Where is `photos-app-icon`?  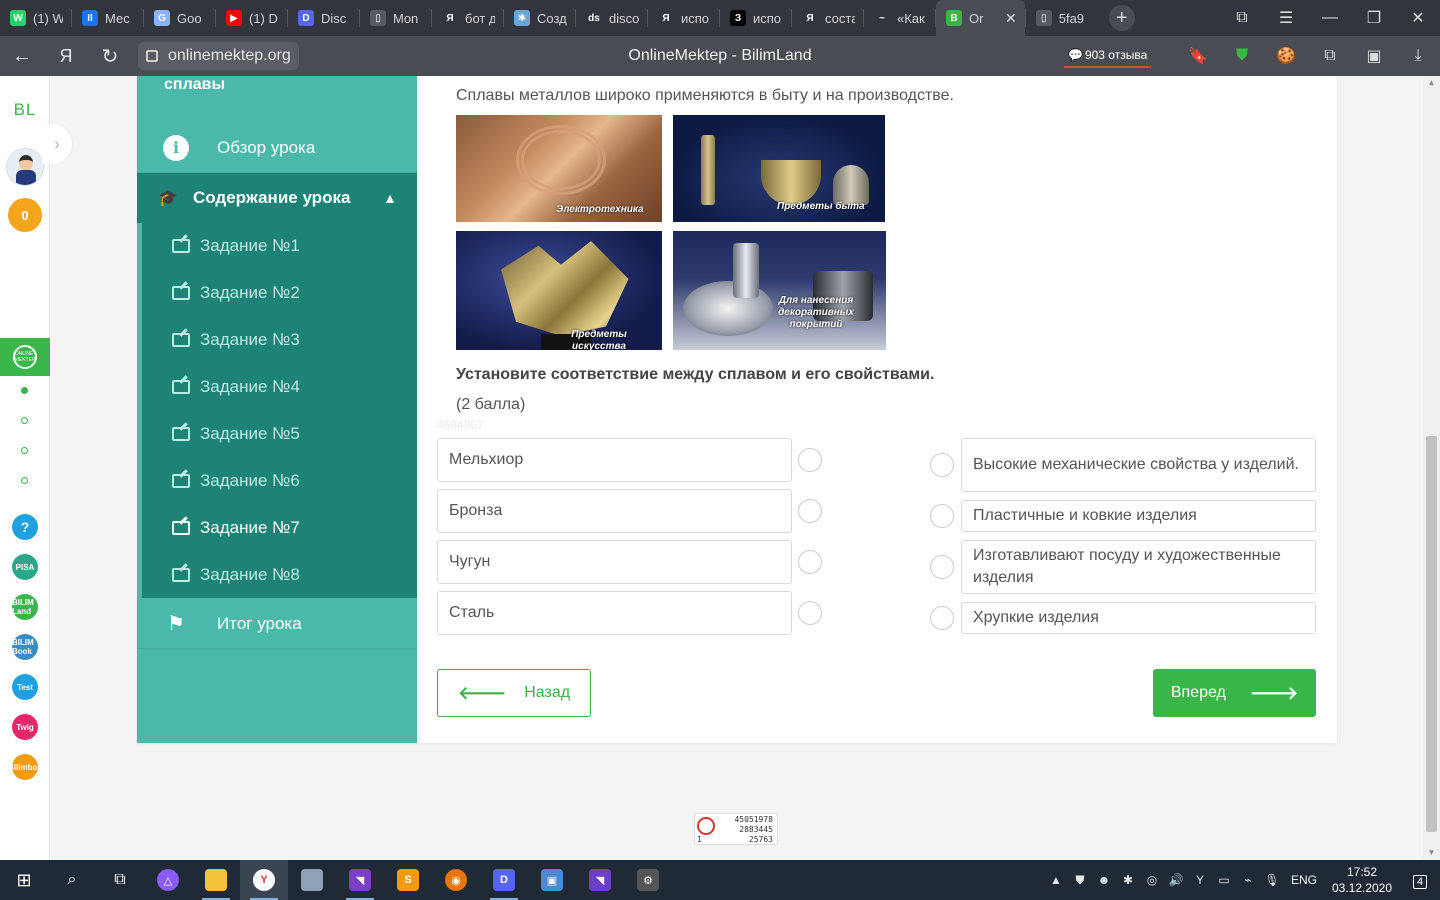
photos-app-icon is located at coordinates (312, 880).